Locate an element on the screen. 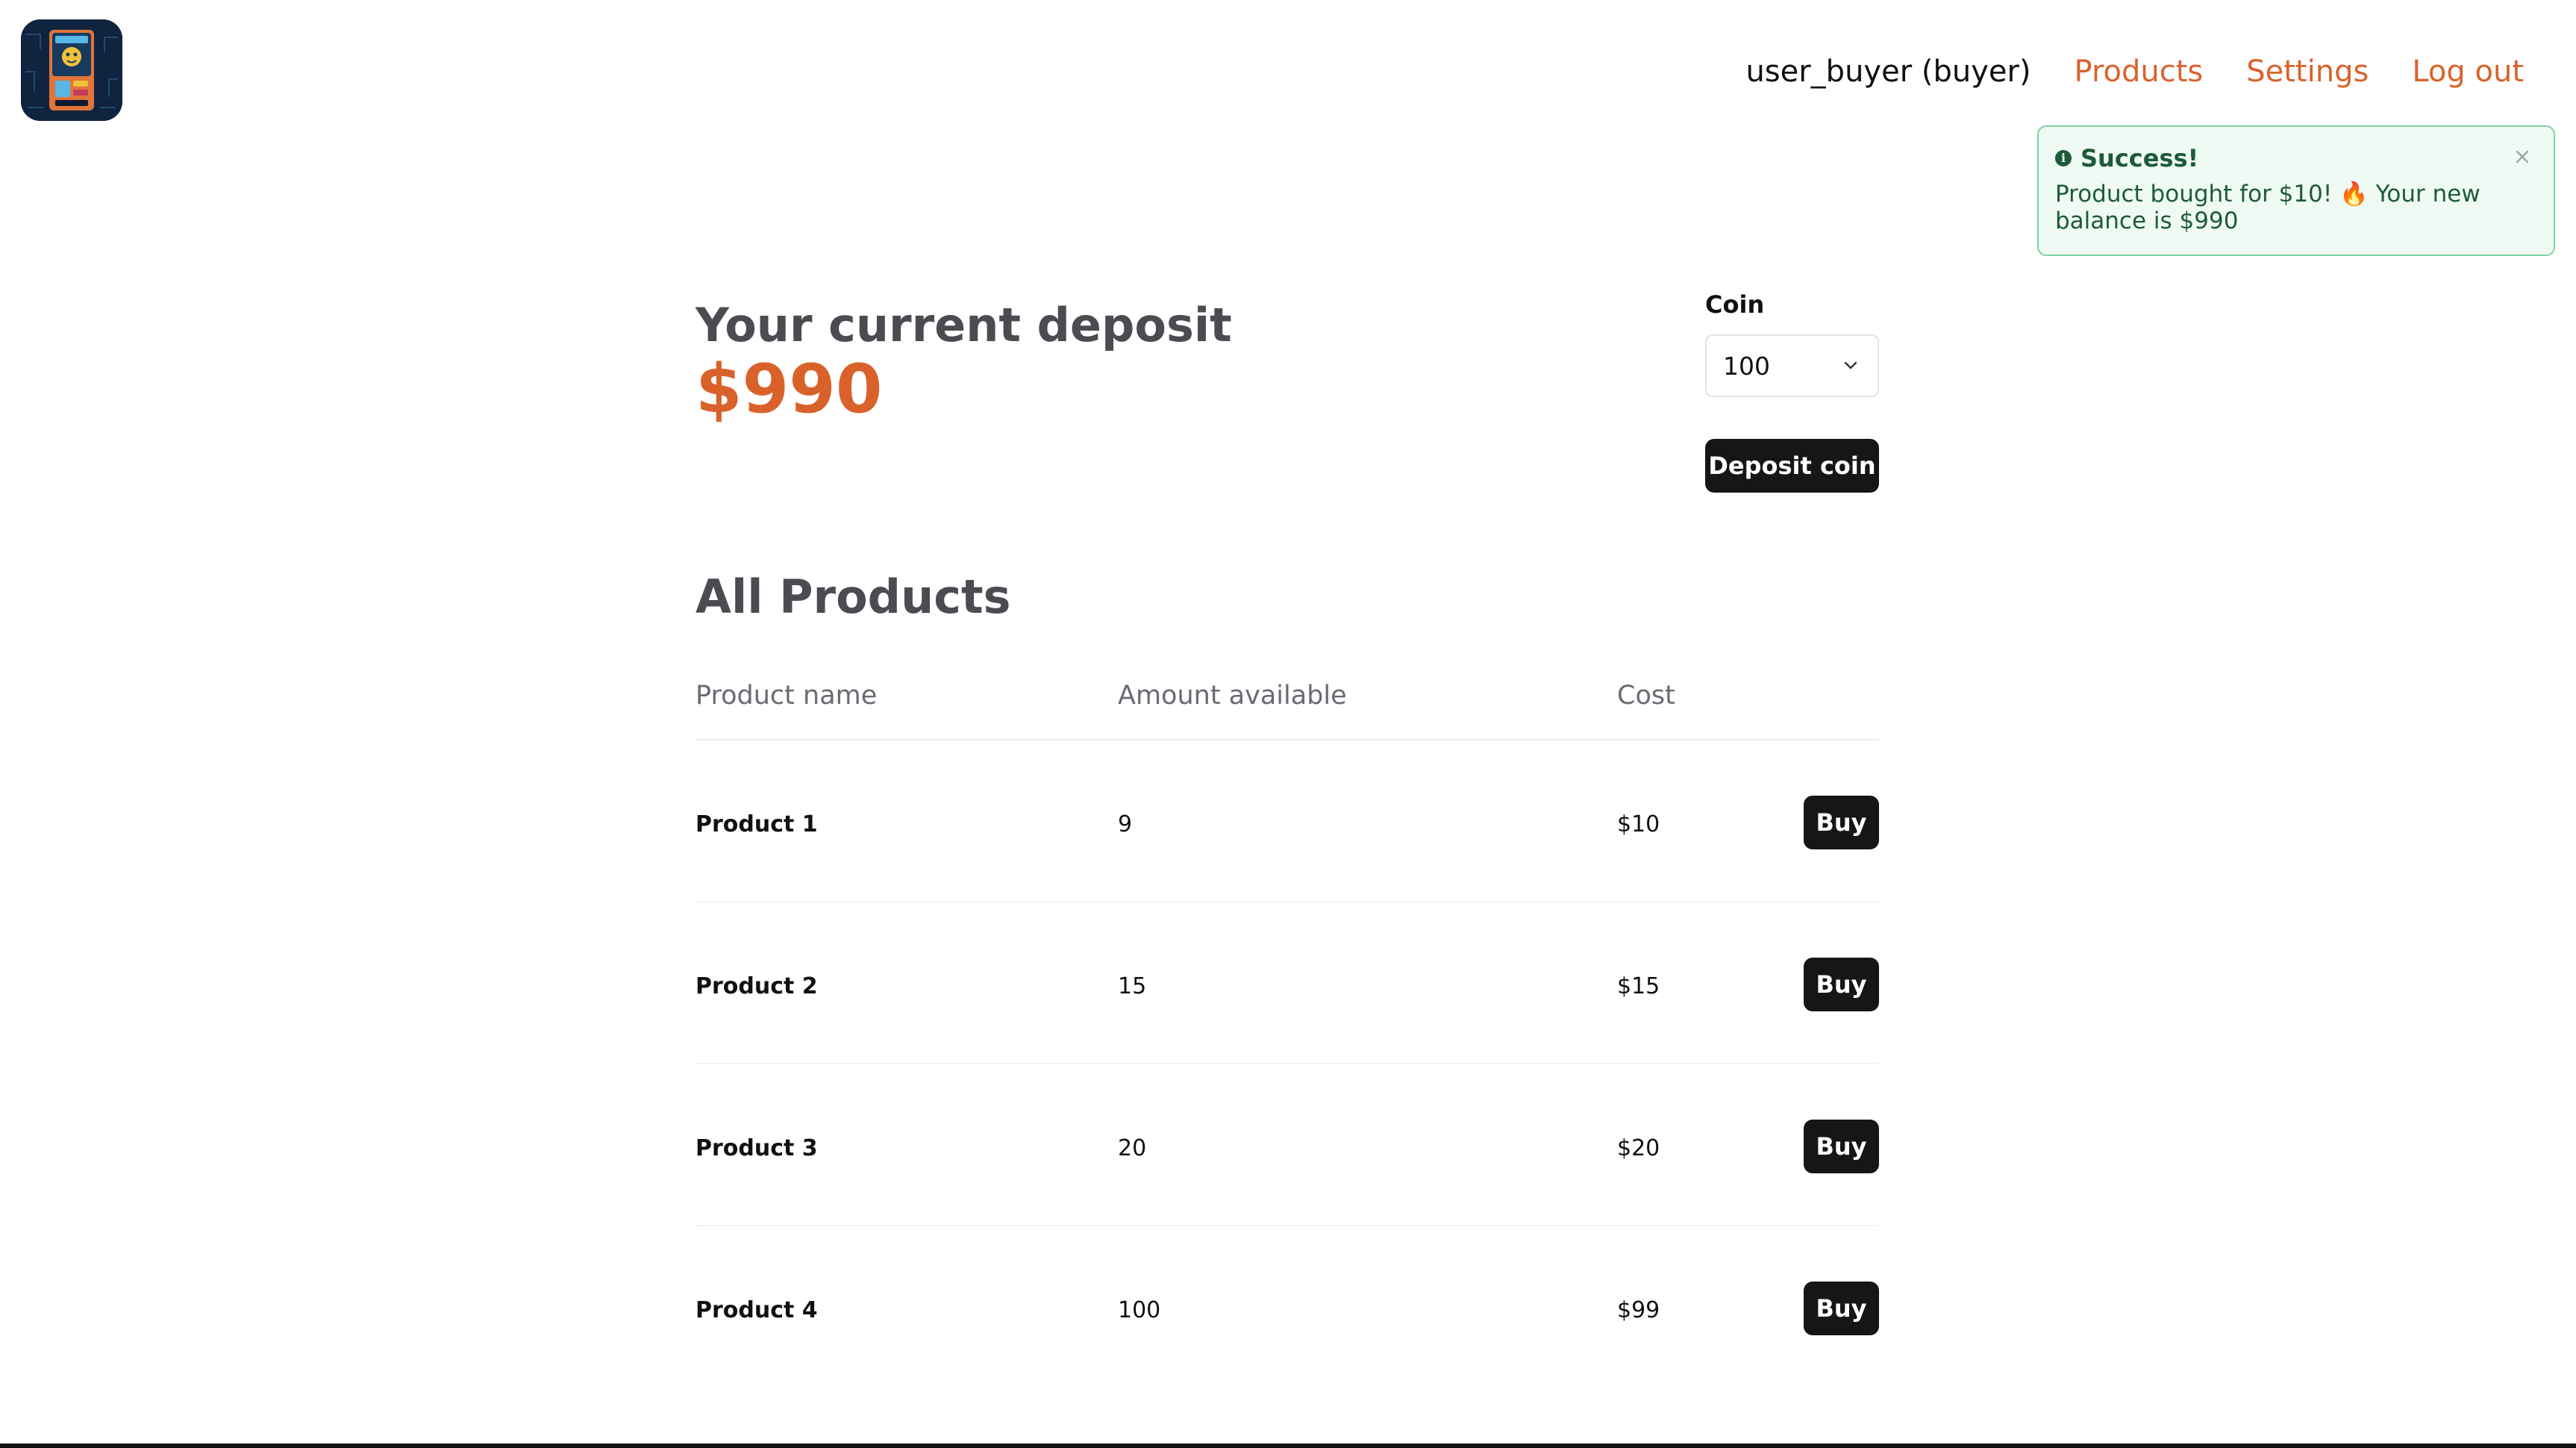 The height and width of the screenshot is (1448, 2576). product-cost: $99 is located at coordinates (1638, 1310).